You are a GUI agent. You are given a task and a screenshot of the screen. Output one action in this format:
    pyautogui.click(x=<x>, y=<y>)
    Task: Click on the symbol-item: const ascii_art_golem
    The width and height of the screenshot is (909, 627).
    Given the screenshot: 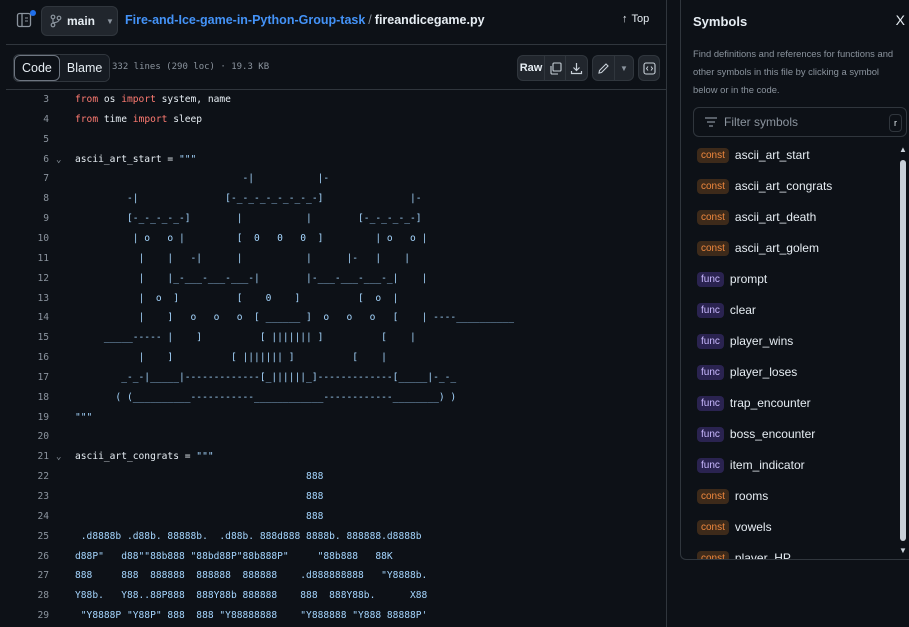 What is the action you would take?
    pyautogui.click(x=793, y=248)
    